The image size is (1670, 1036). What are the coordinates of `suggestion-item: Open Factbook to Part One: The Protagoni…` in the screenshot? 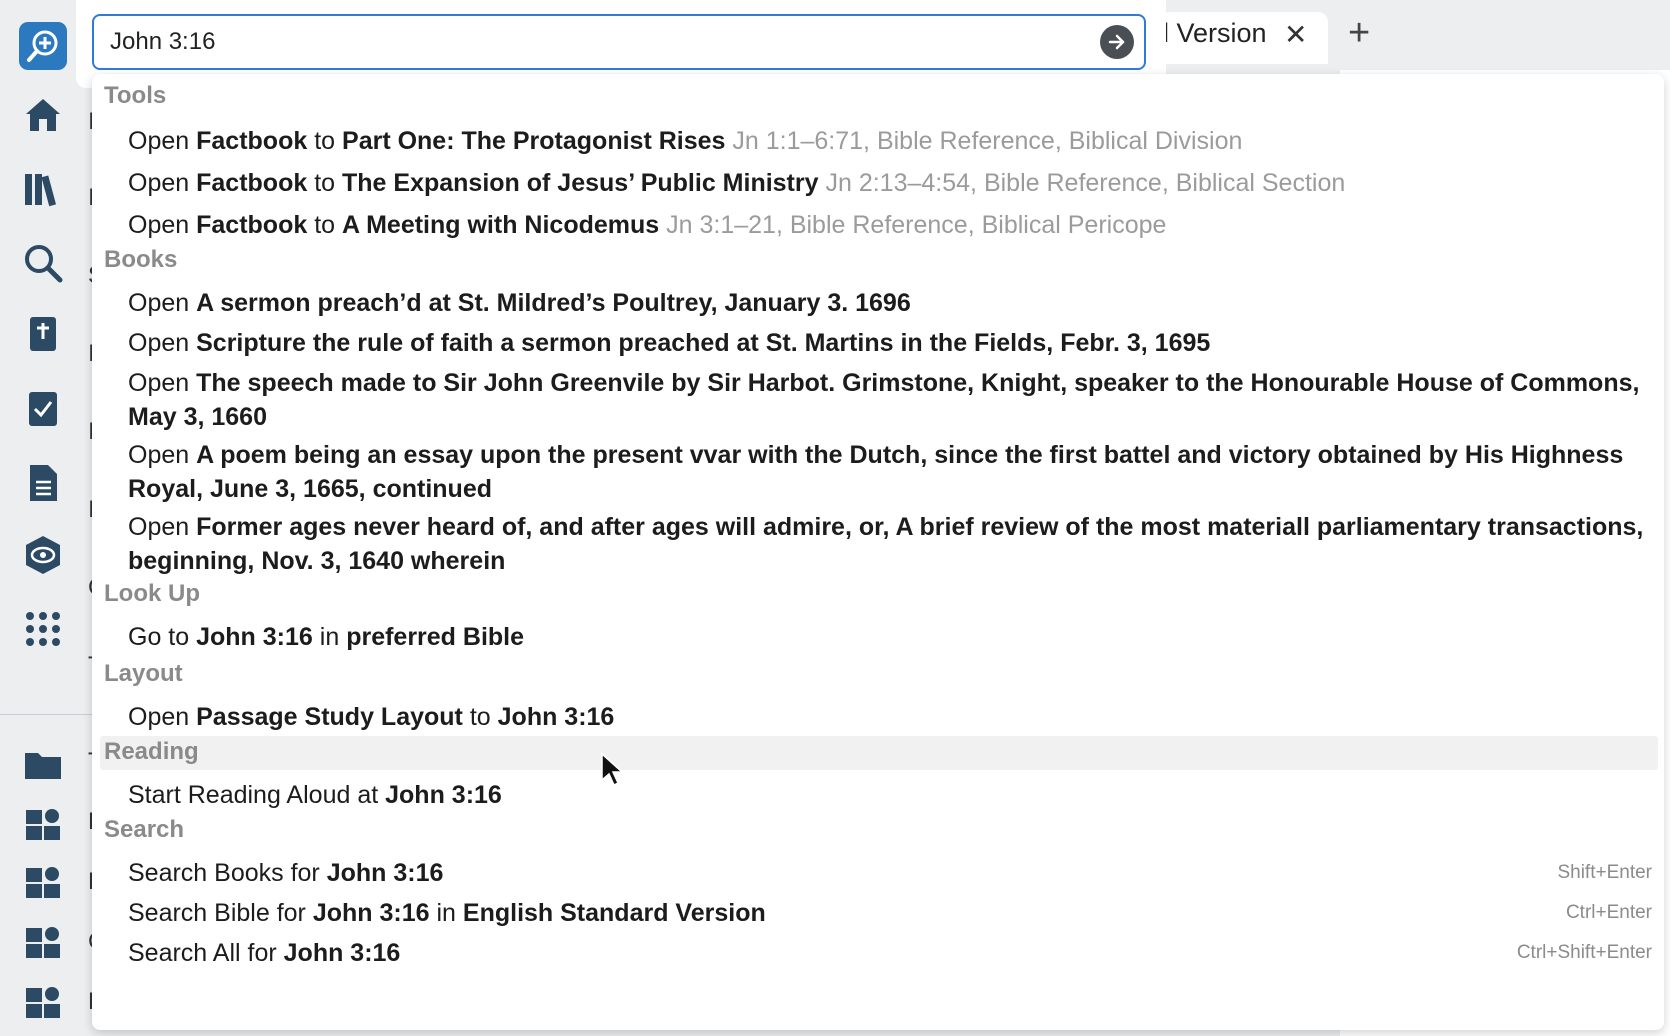 It's located at (685, 141).